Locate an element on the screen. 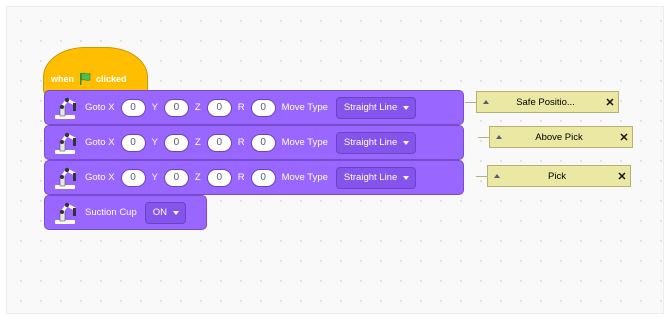 The height and width of the screenshot is (320, 670). suction-state-value: ON is located at coordinates (160, 212).